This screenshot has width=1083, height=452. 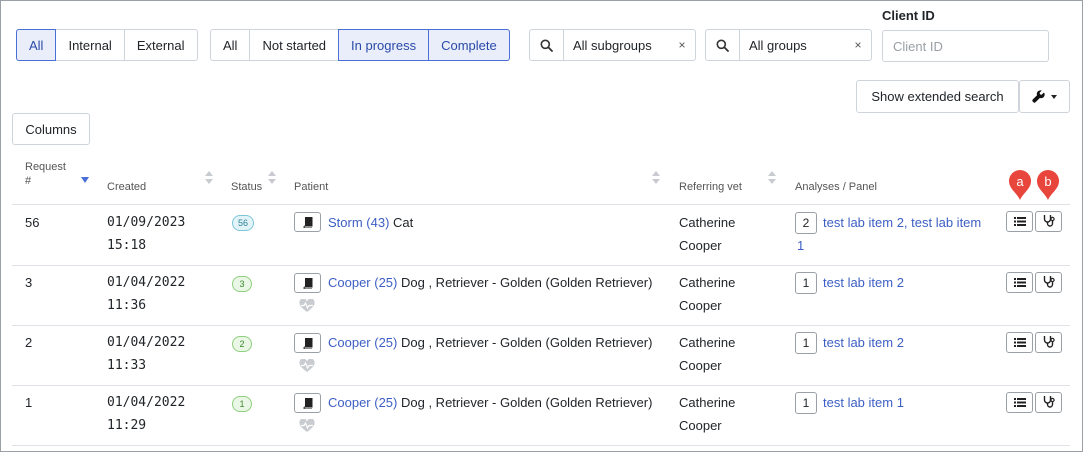 What do you see at coordinates (710, 187) in the screenshot?
I see `header-referring-vet: Referring vet` at bounding box center [710, 187].